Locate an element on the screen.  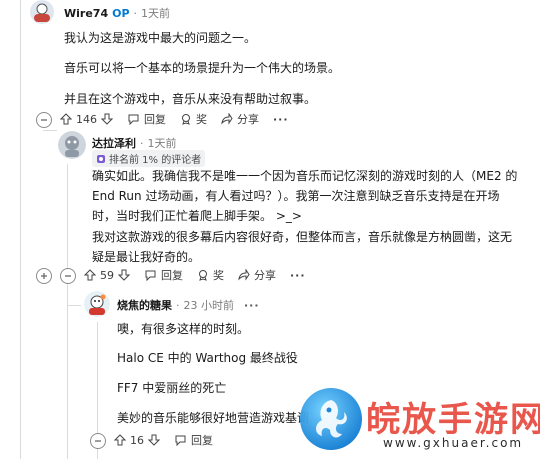
comment2-actions: 59 回复 奖 分享 ··· is located at coordinates (202, 275).